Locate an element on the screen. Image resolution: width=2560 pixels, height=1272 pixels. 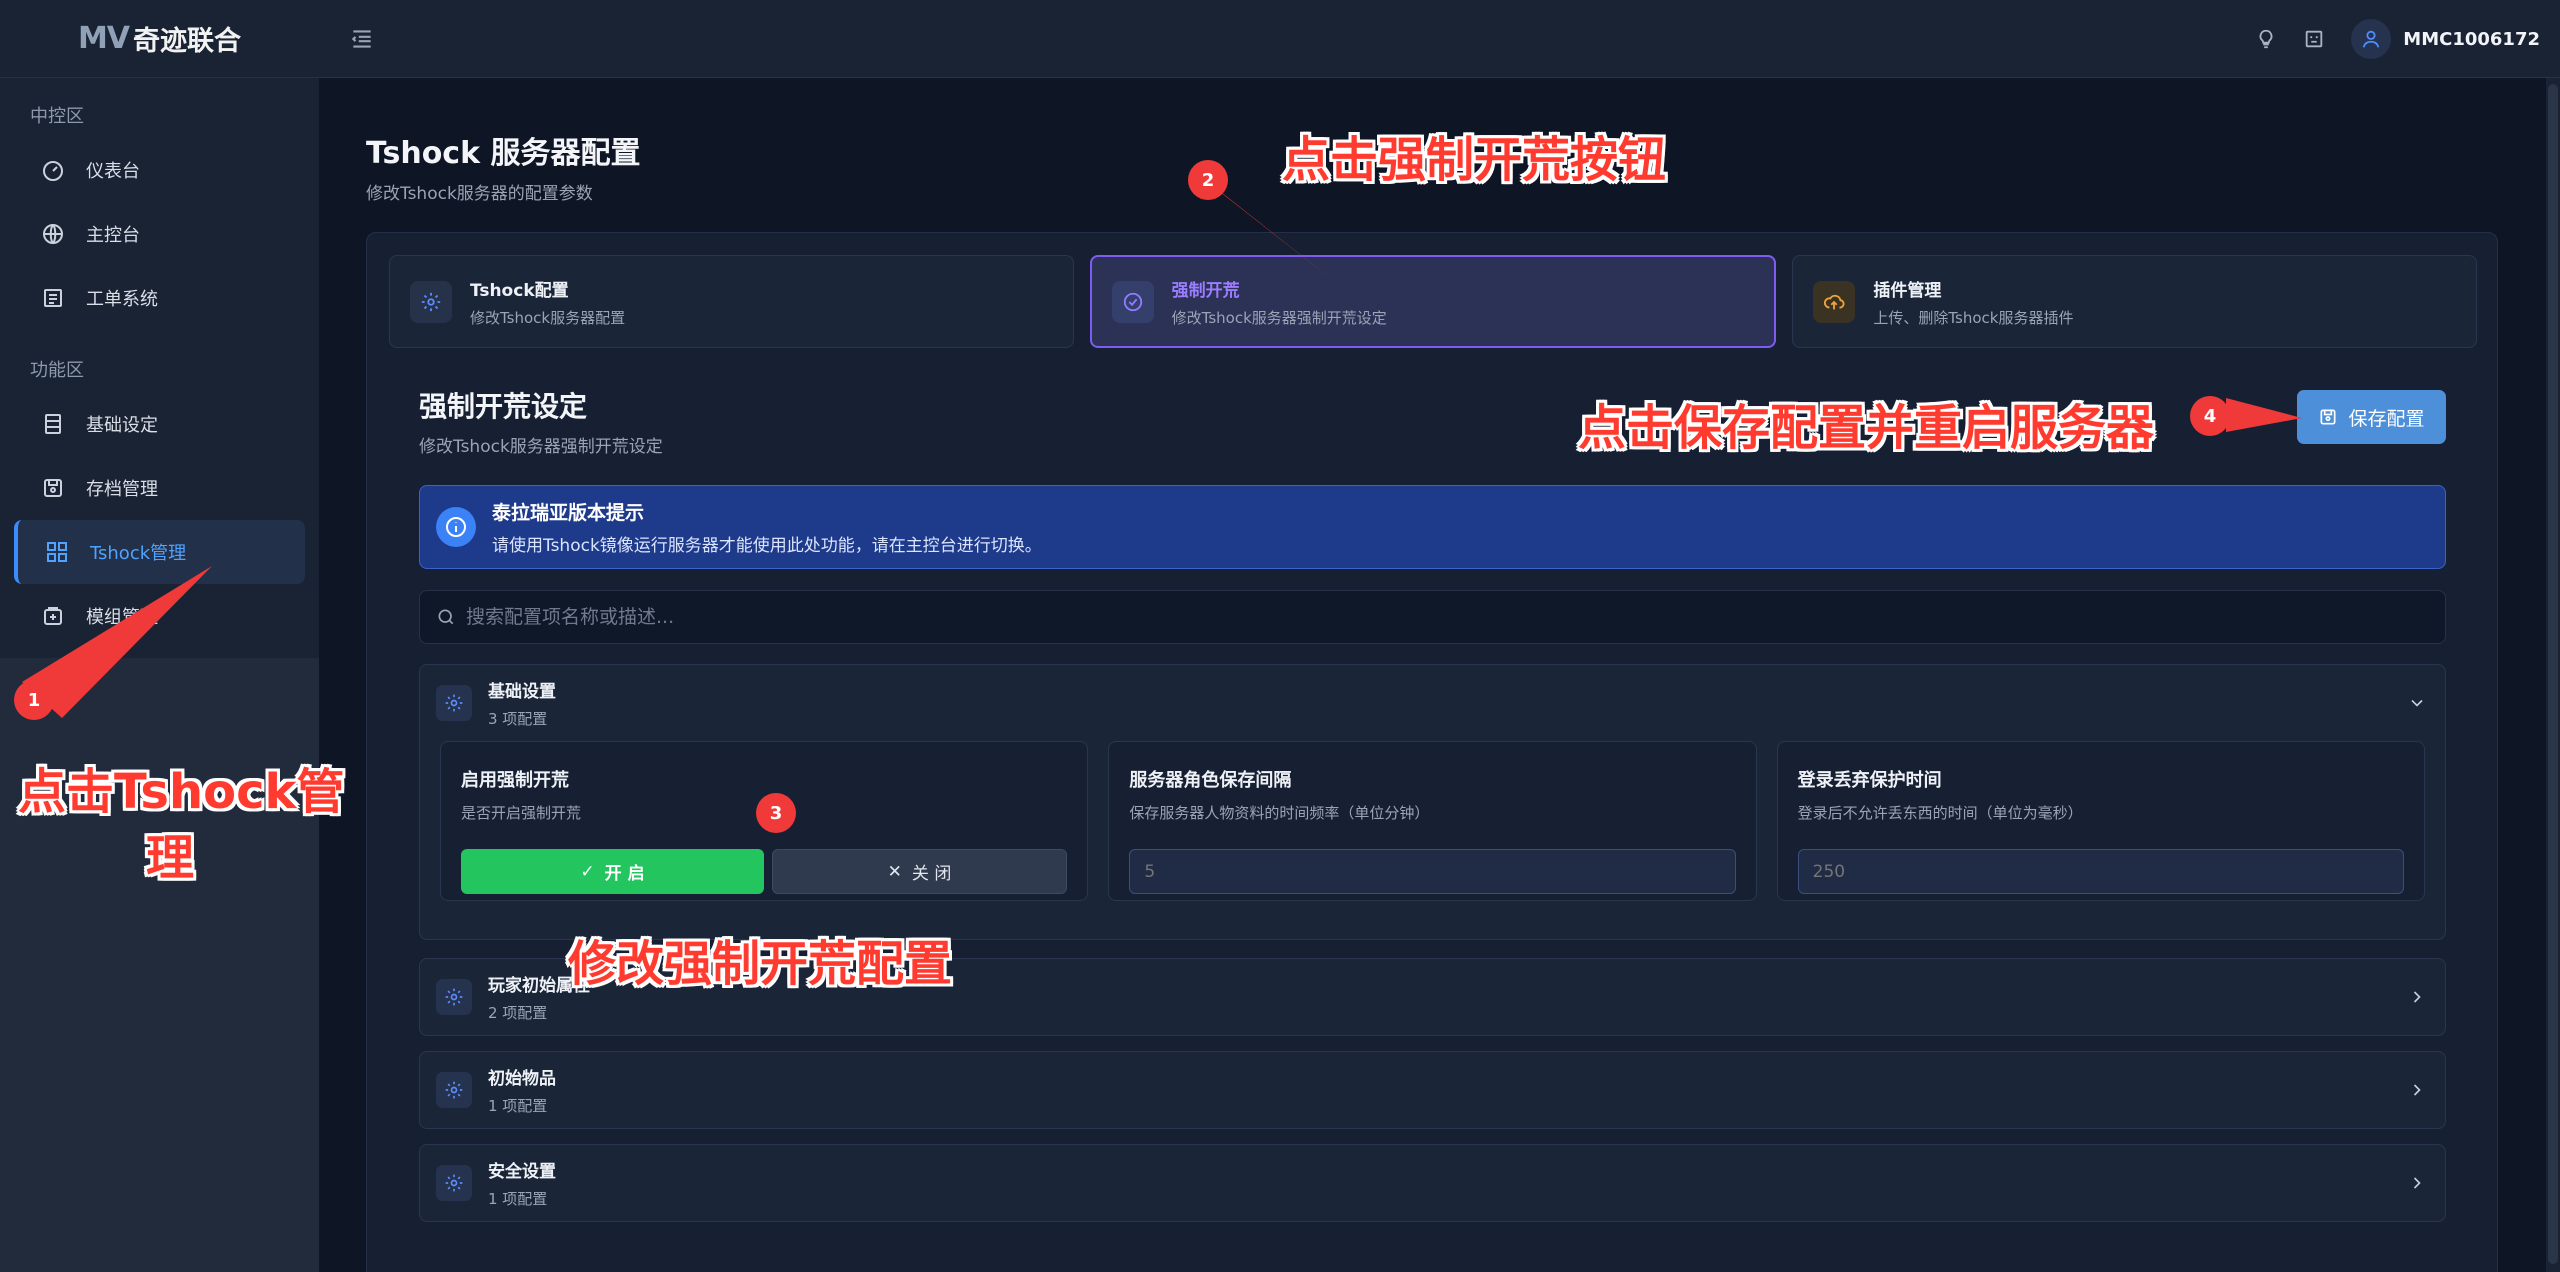
logo-mark: MV is located at coordinates (103, 38).